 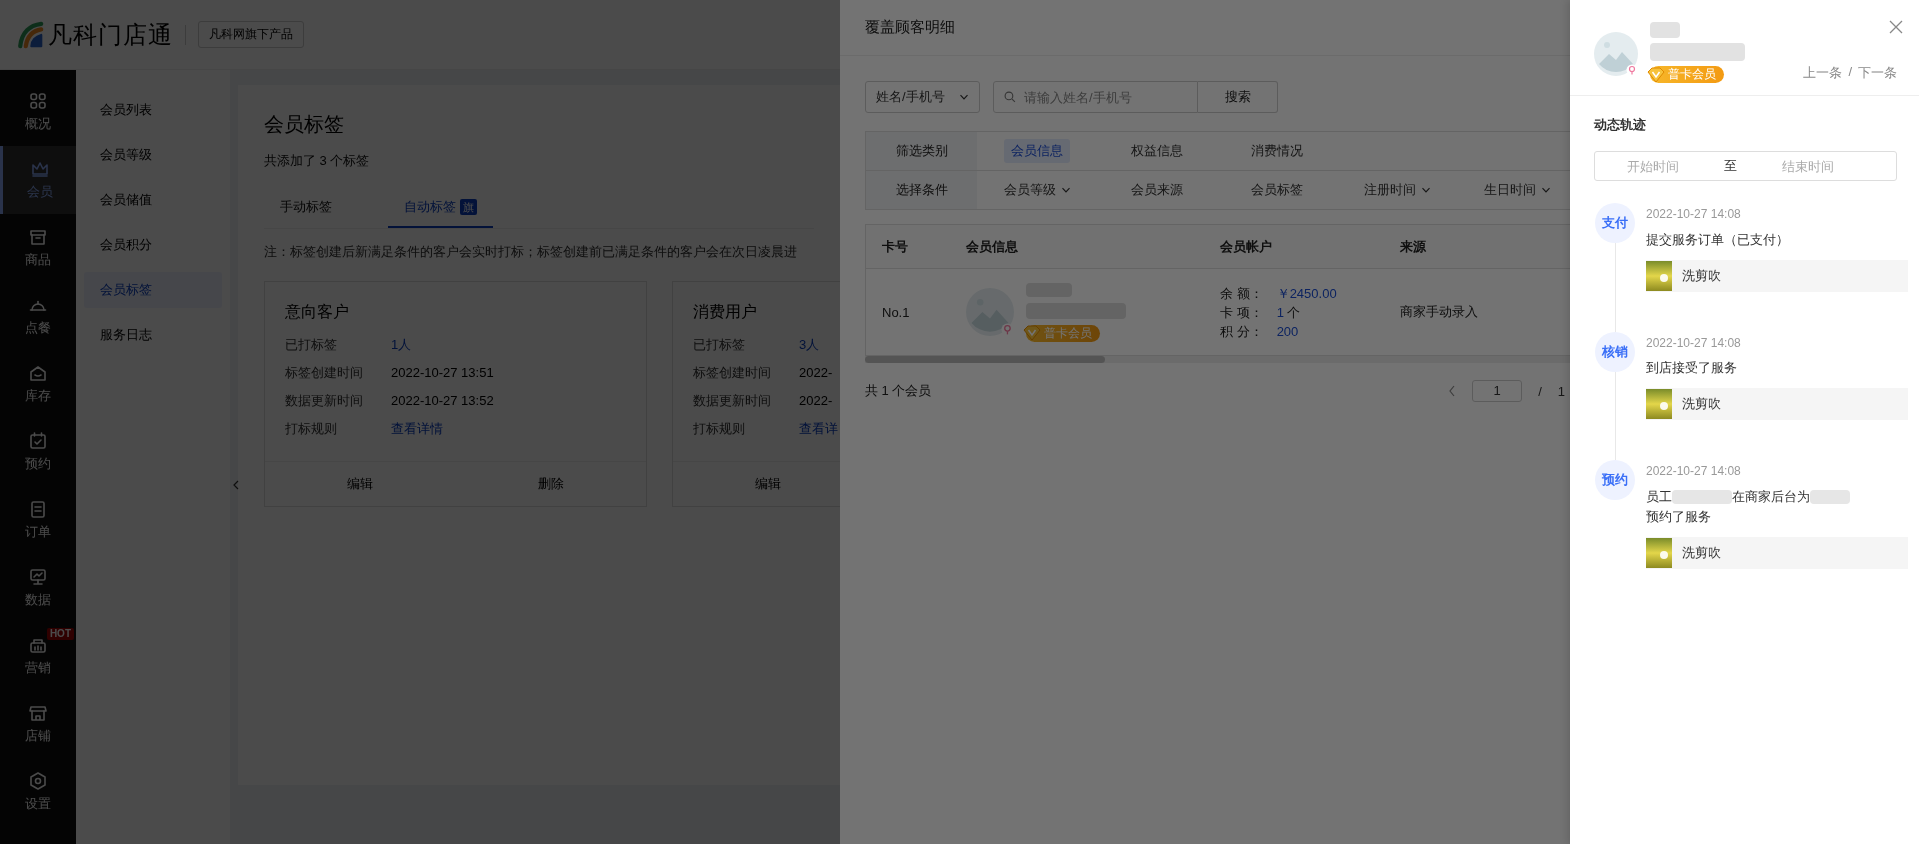 What do you see at coordinates (990, 312) in the screenshot?
I see `avatar-drawing` at bounding box center [990, 312].